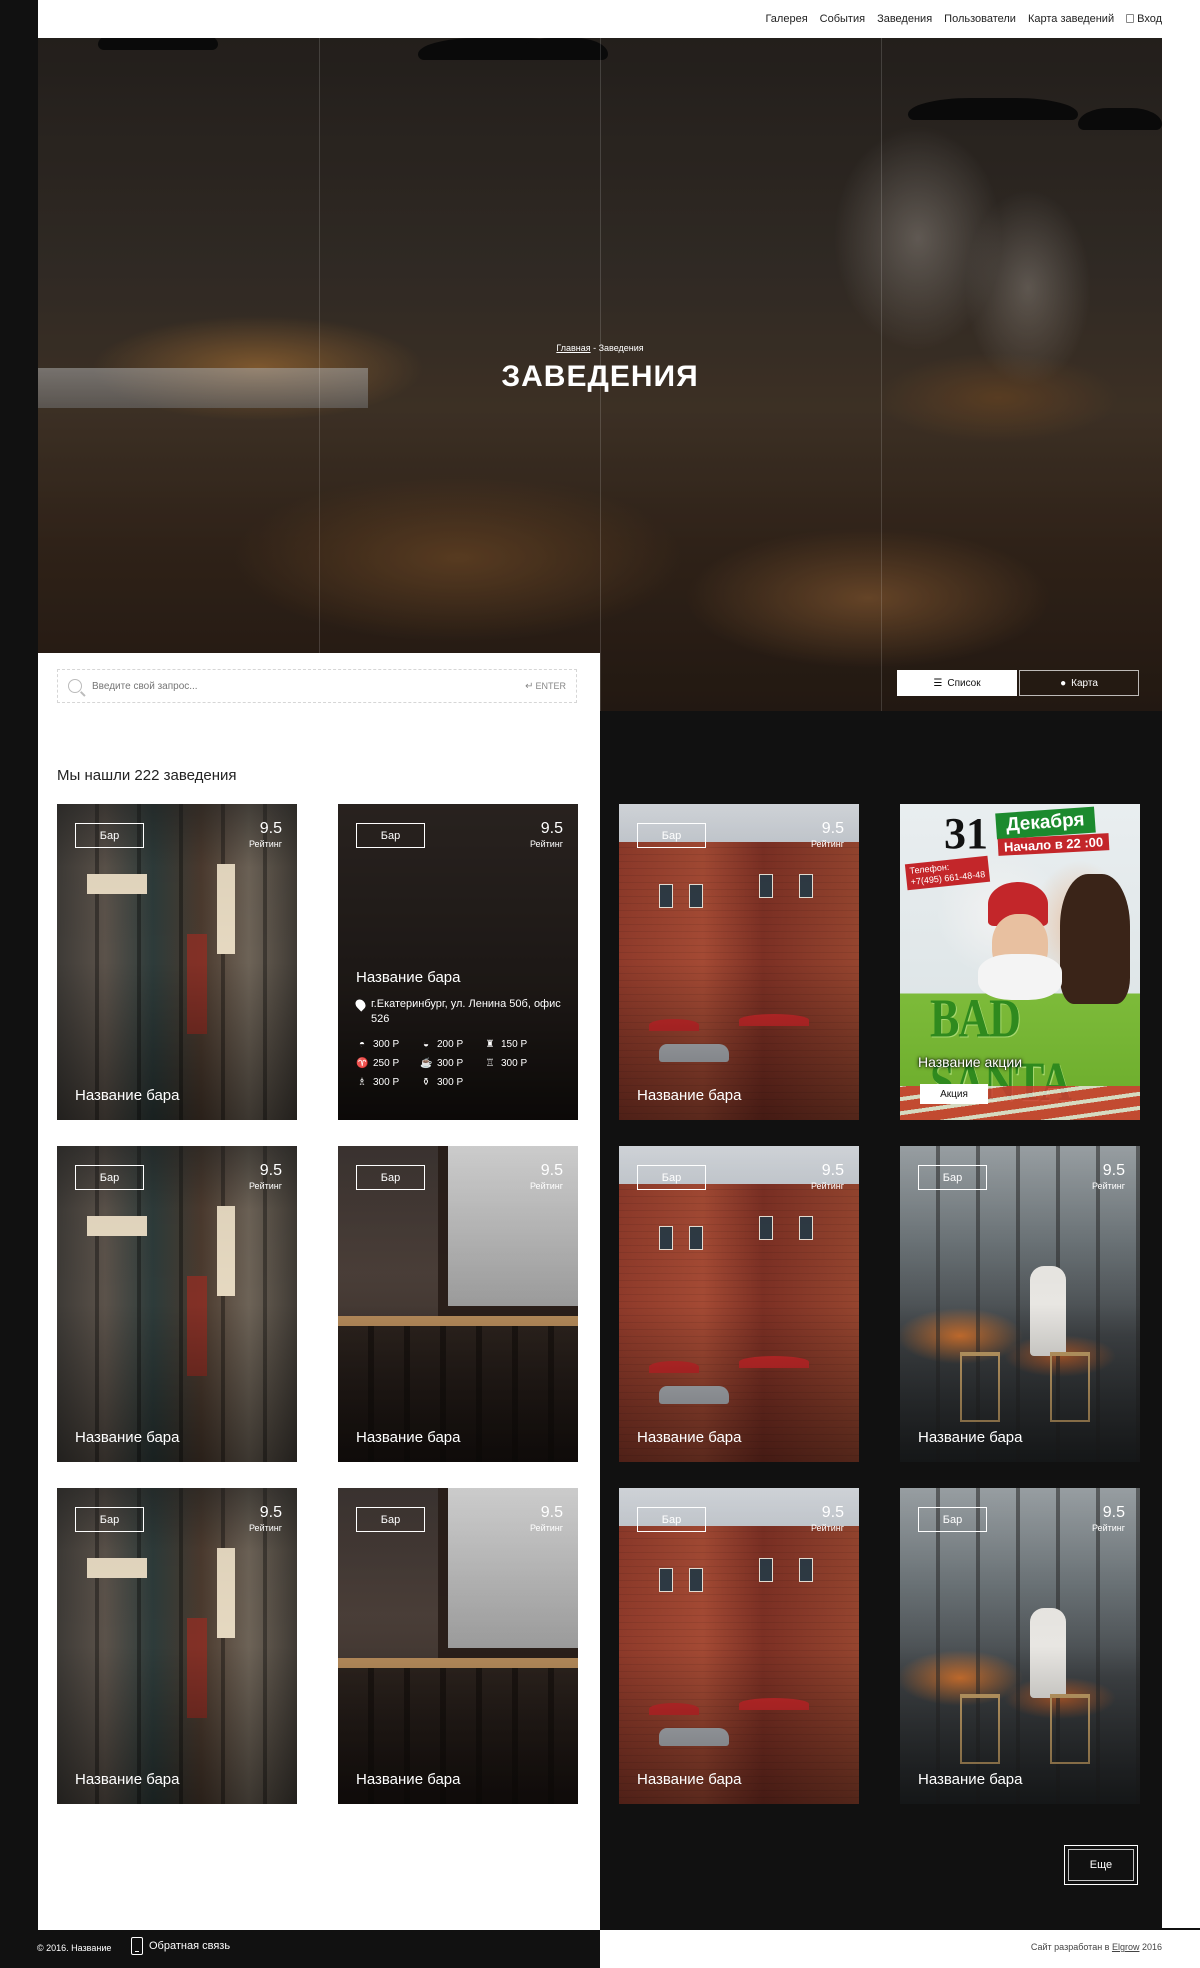  I want to click on nav-item-users: Пользователи, so click(980, 19).